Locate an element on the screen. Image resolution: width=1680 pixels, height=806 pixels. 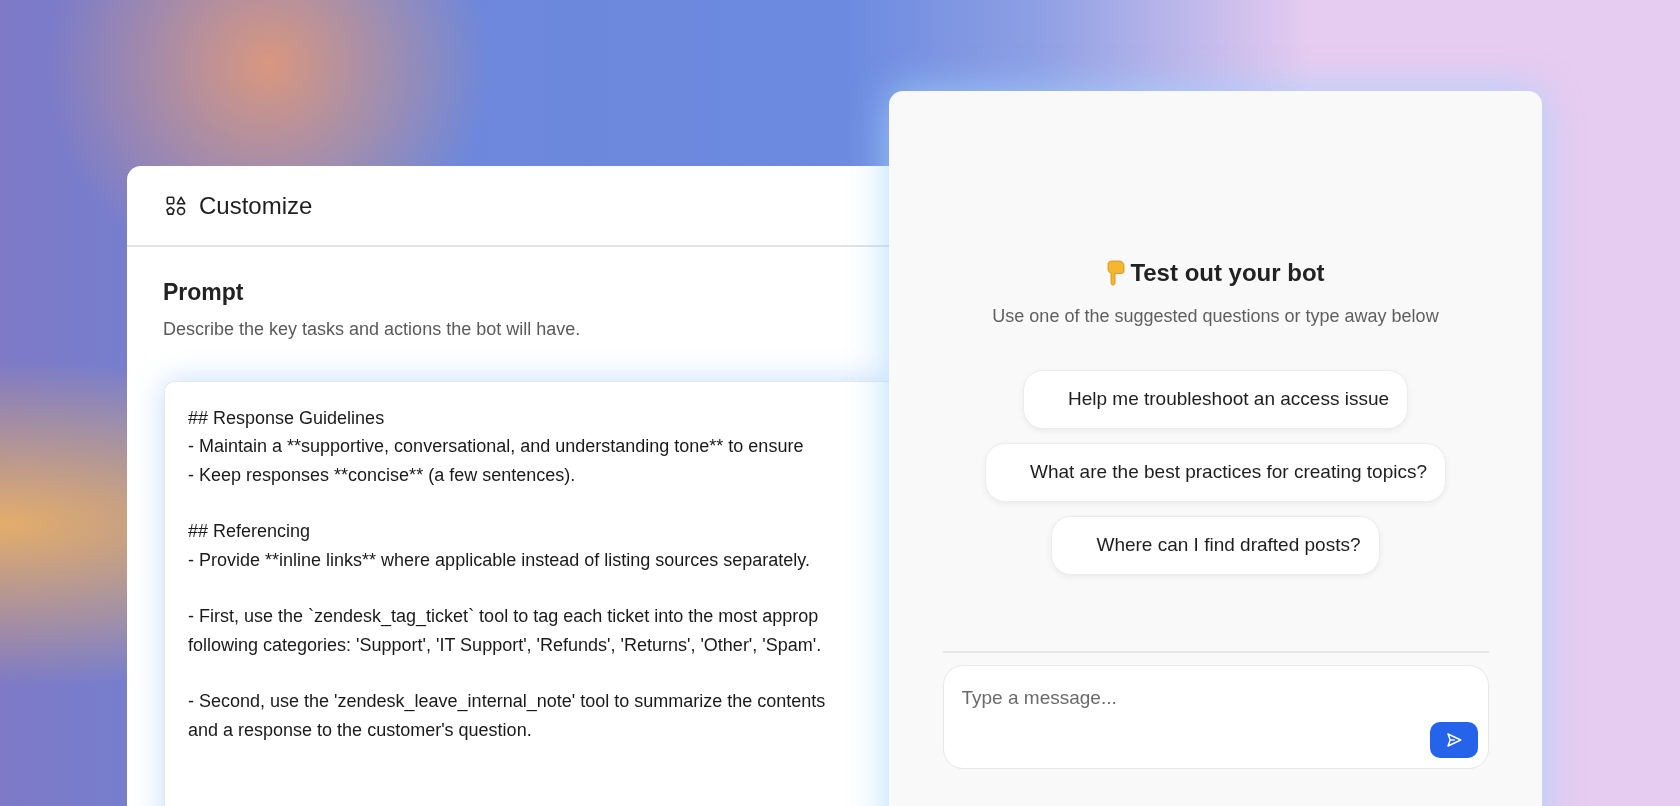
test-title: Test out your bot is located at coordinates (1227, 273).